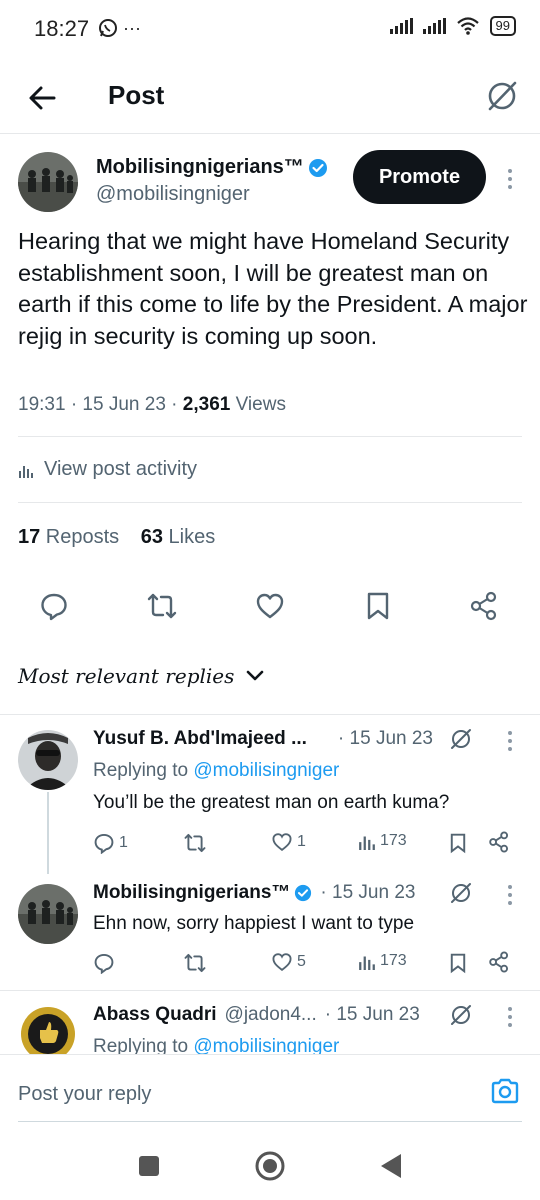 This screenshot has width=540, height=1200. I want to click on author-name: Mobilisingnigerians™, so click(200, 167).